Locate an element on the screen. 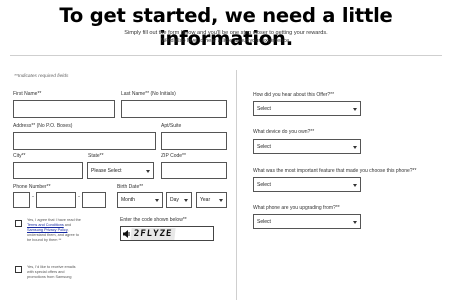  q2-label: What device do you own?** is located at coordinates (284, 132).